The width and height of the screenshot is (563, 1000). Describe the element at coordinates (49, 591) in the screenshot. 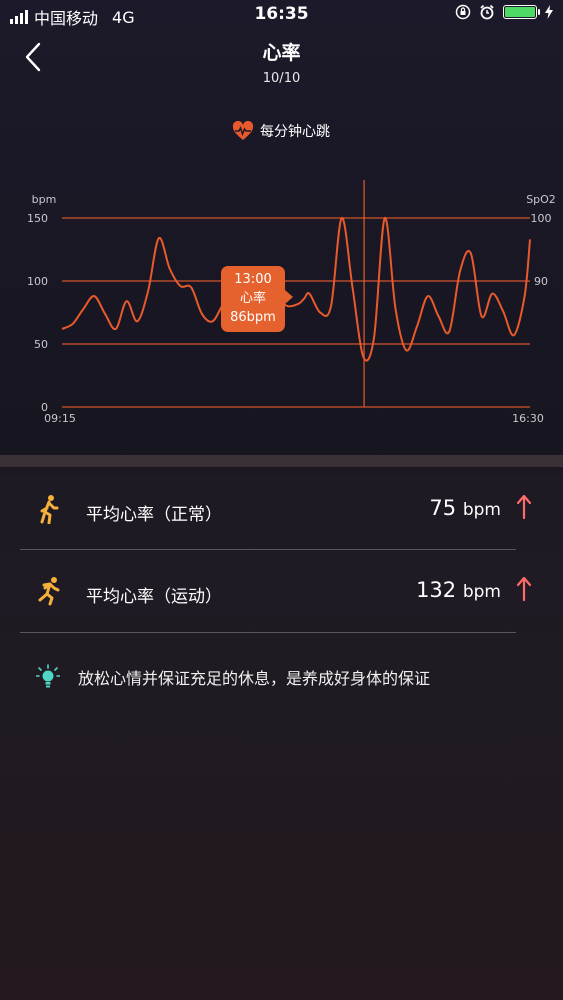

I see `running-icon` at that location.